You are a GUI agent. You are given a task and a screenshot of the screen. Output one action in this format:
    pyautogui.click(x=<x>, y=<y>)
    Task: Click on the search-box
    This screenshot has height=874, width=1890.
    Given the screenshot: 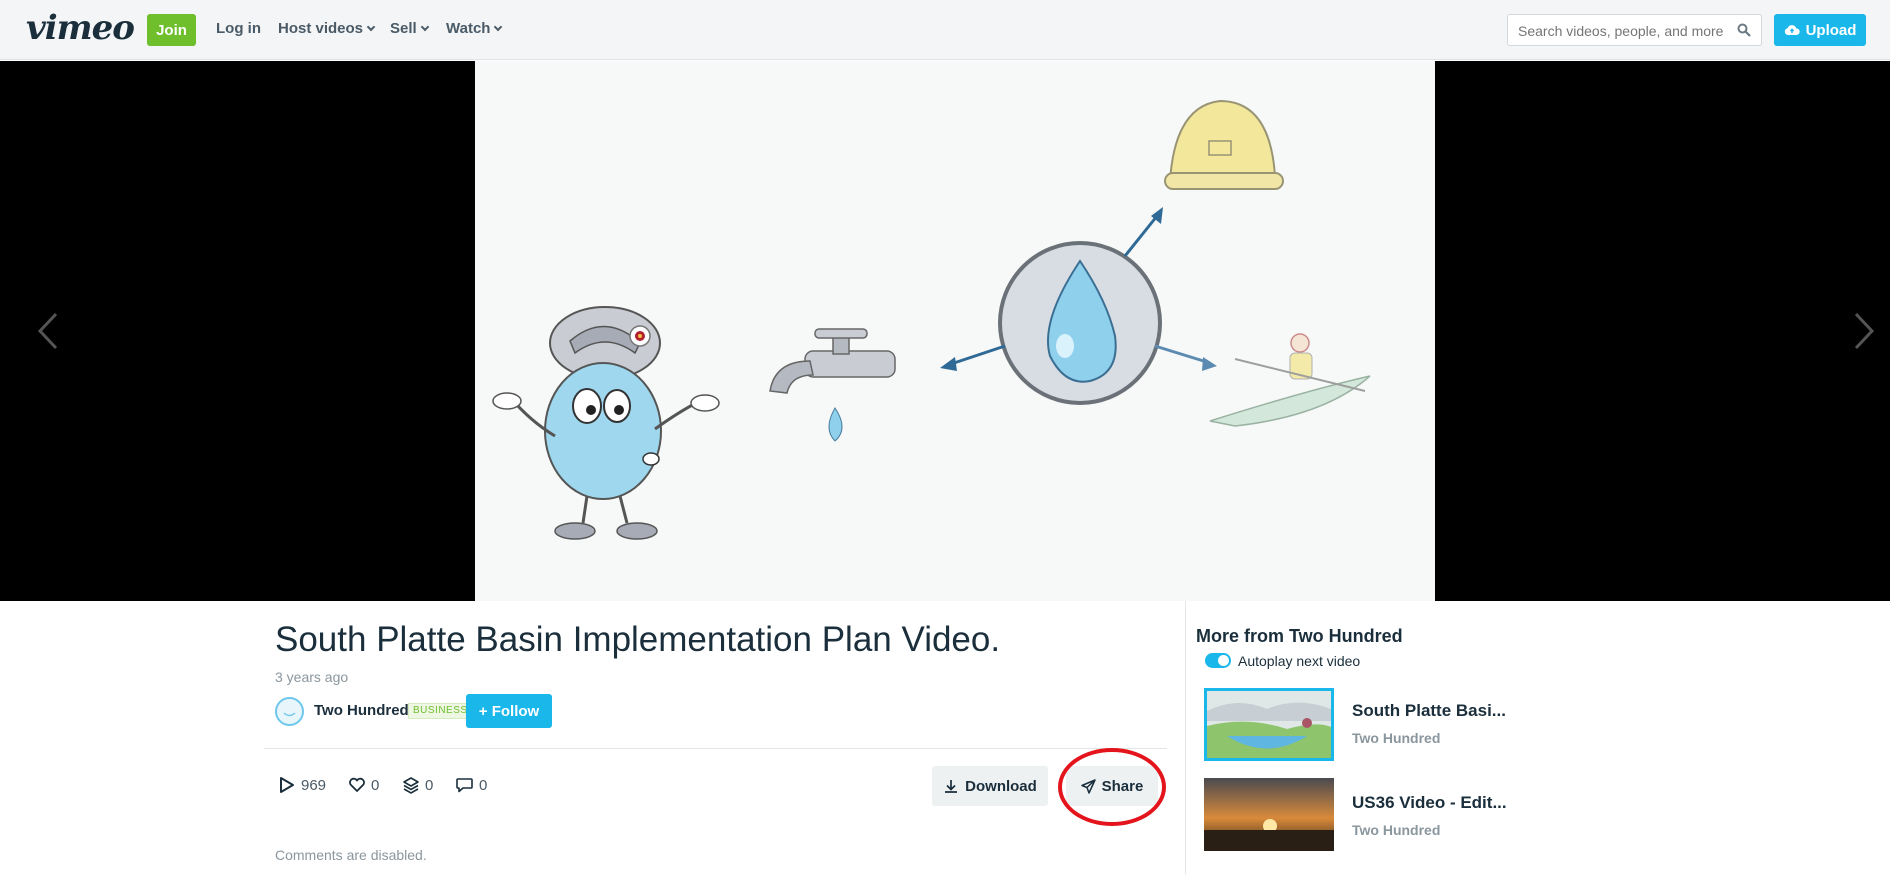 What is the action you would take?
    pyautogui.click(x=1634, y=30)
    